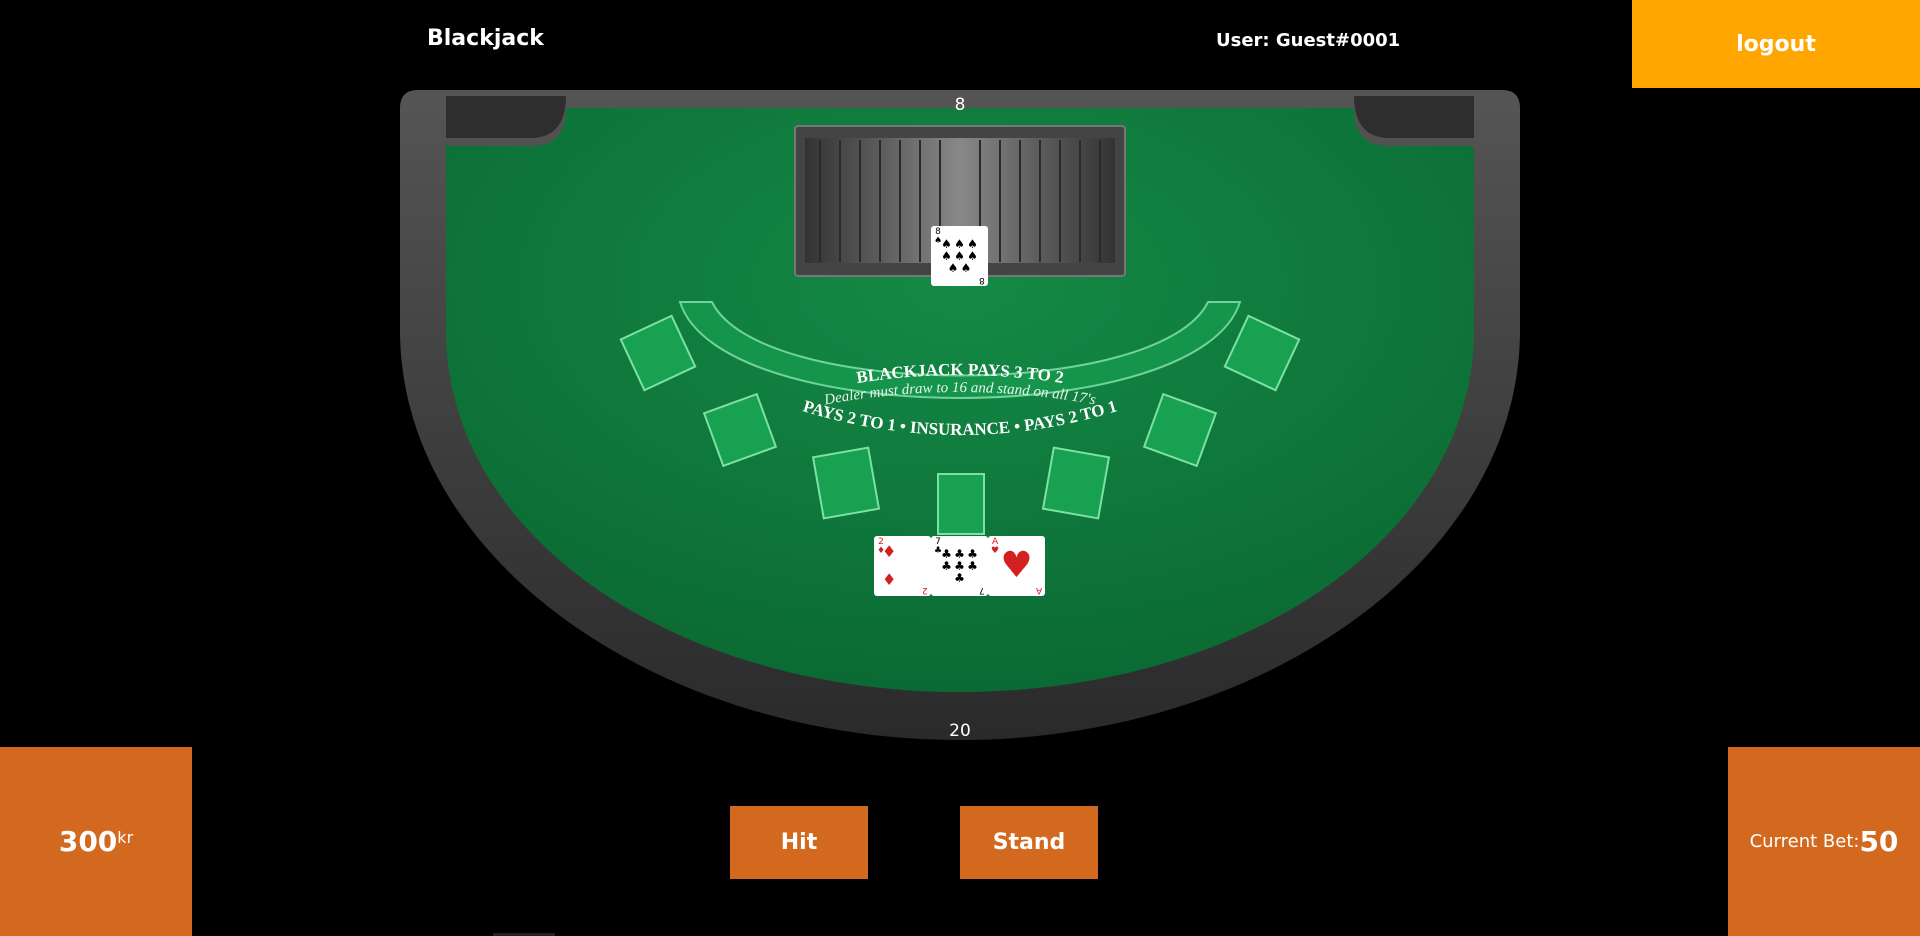  I want to click on card-corner: A, so click(1038, 590).